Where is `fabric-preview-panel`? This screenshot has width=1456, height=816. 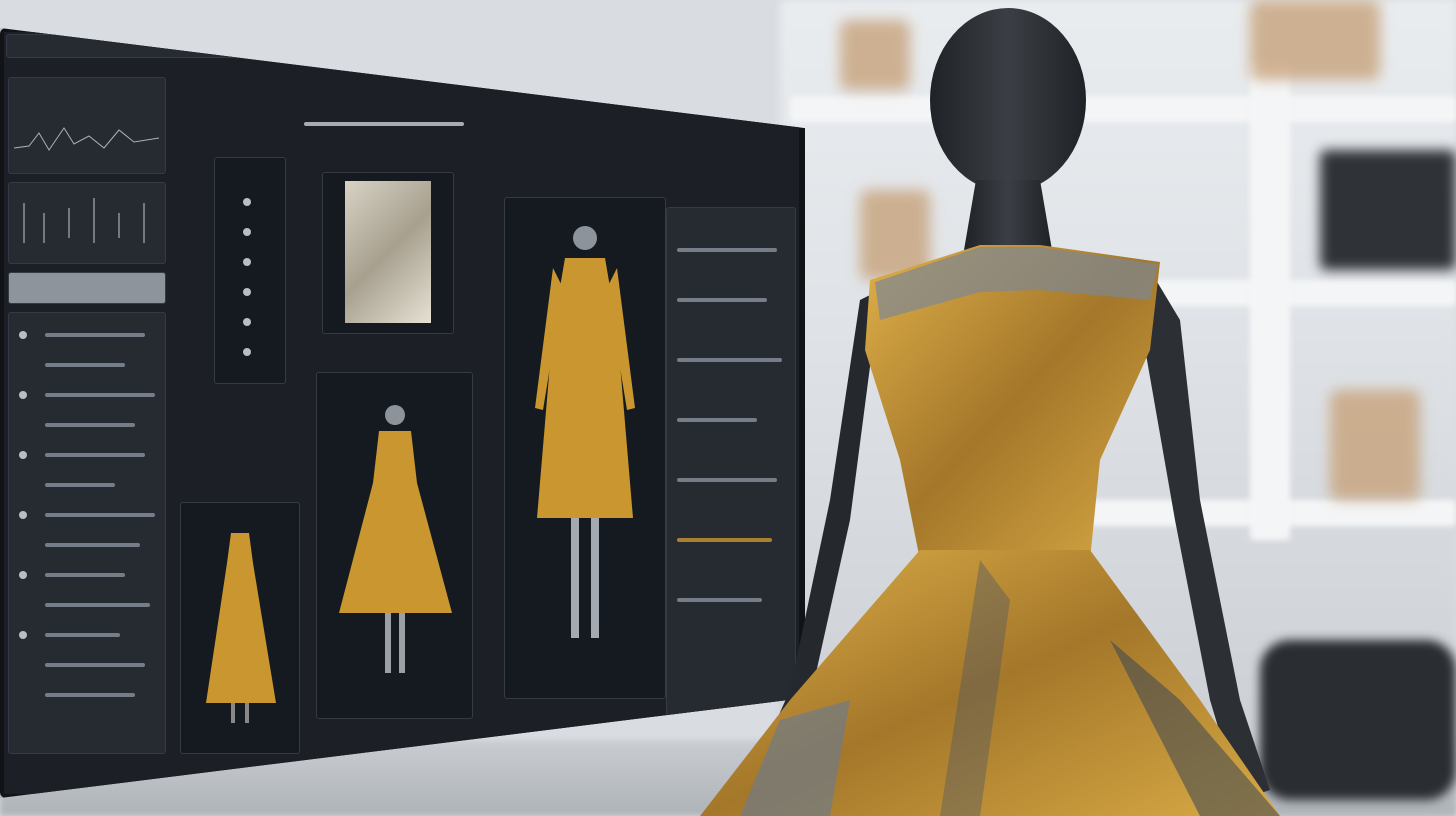 fabric-preview-panel is located at coordinates (388, 253).